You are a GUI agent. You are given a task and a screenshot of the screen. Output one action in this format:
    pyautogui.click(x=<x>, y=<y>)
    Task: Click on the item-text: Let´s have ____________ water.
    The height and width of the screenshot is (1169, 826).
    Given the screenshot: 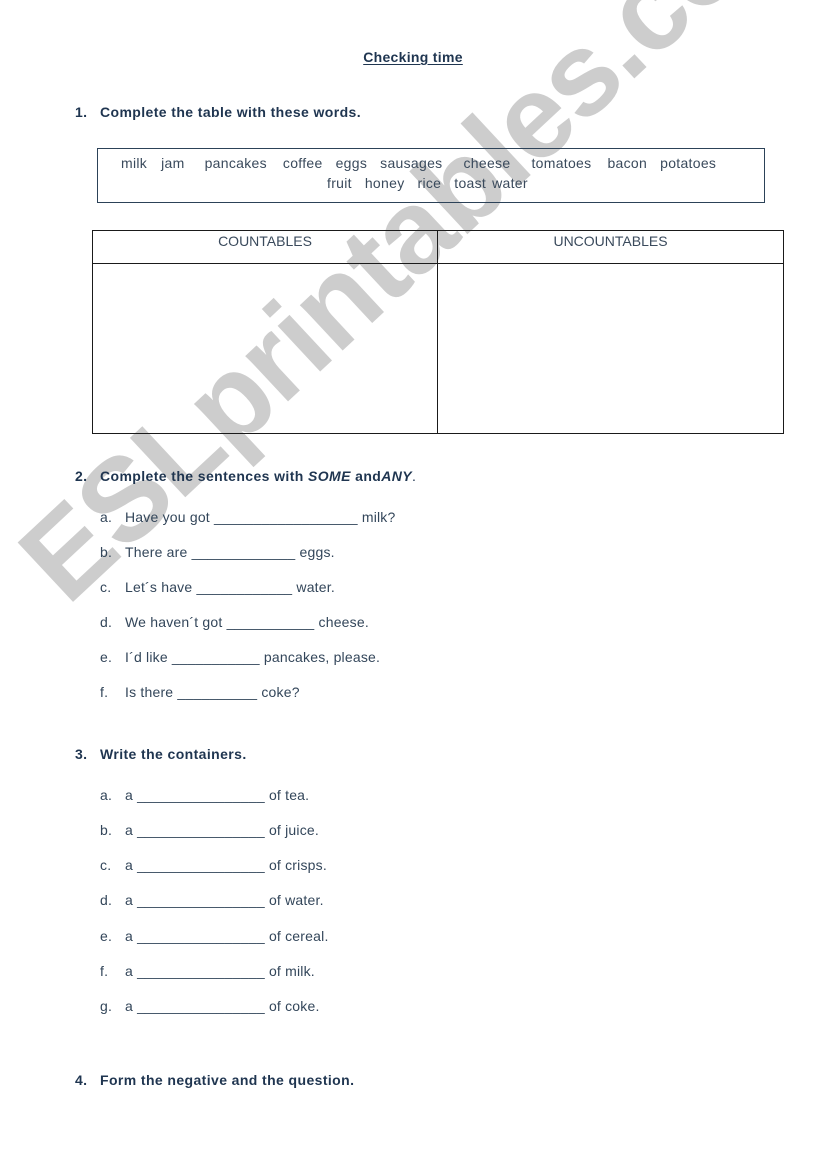 What is the action you would take?
    pyautogui.click(x=230, y=587)
    